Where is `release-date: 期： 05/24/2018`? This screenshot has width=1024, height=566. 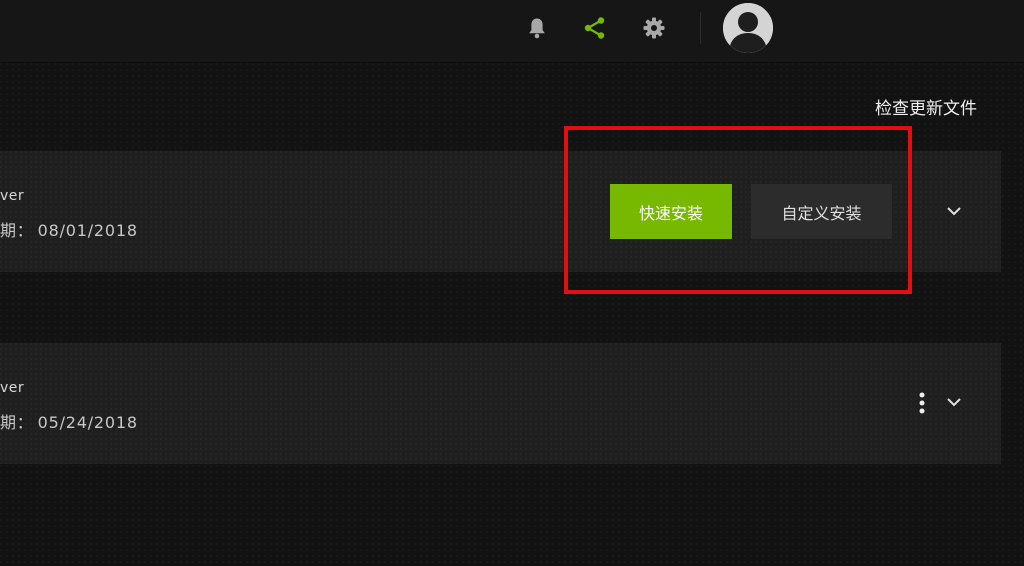 release-date: 期： 05/24/2018 is located at coordinates (69, 421).